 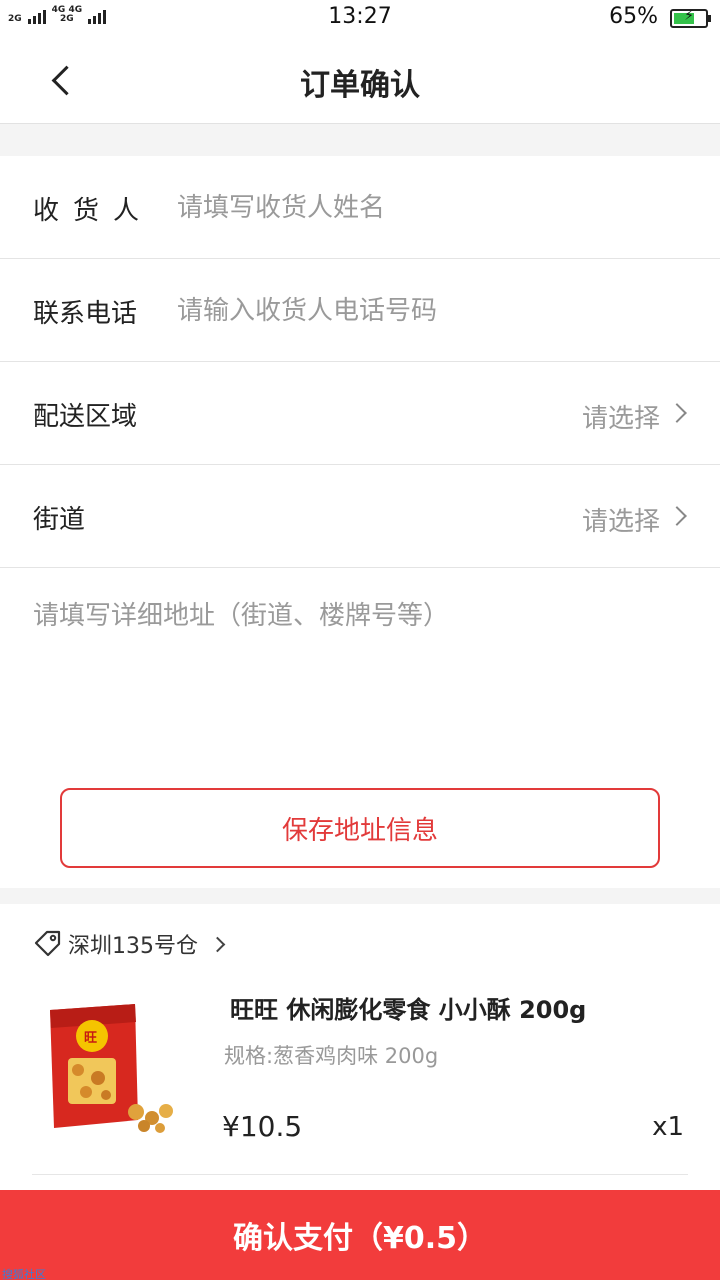 What do you see at coordinates (633, 16) in the screenshot?
I see `battery-percent: 65%` at bounding box center [633, 16].